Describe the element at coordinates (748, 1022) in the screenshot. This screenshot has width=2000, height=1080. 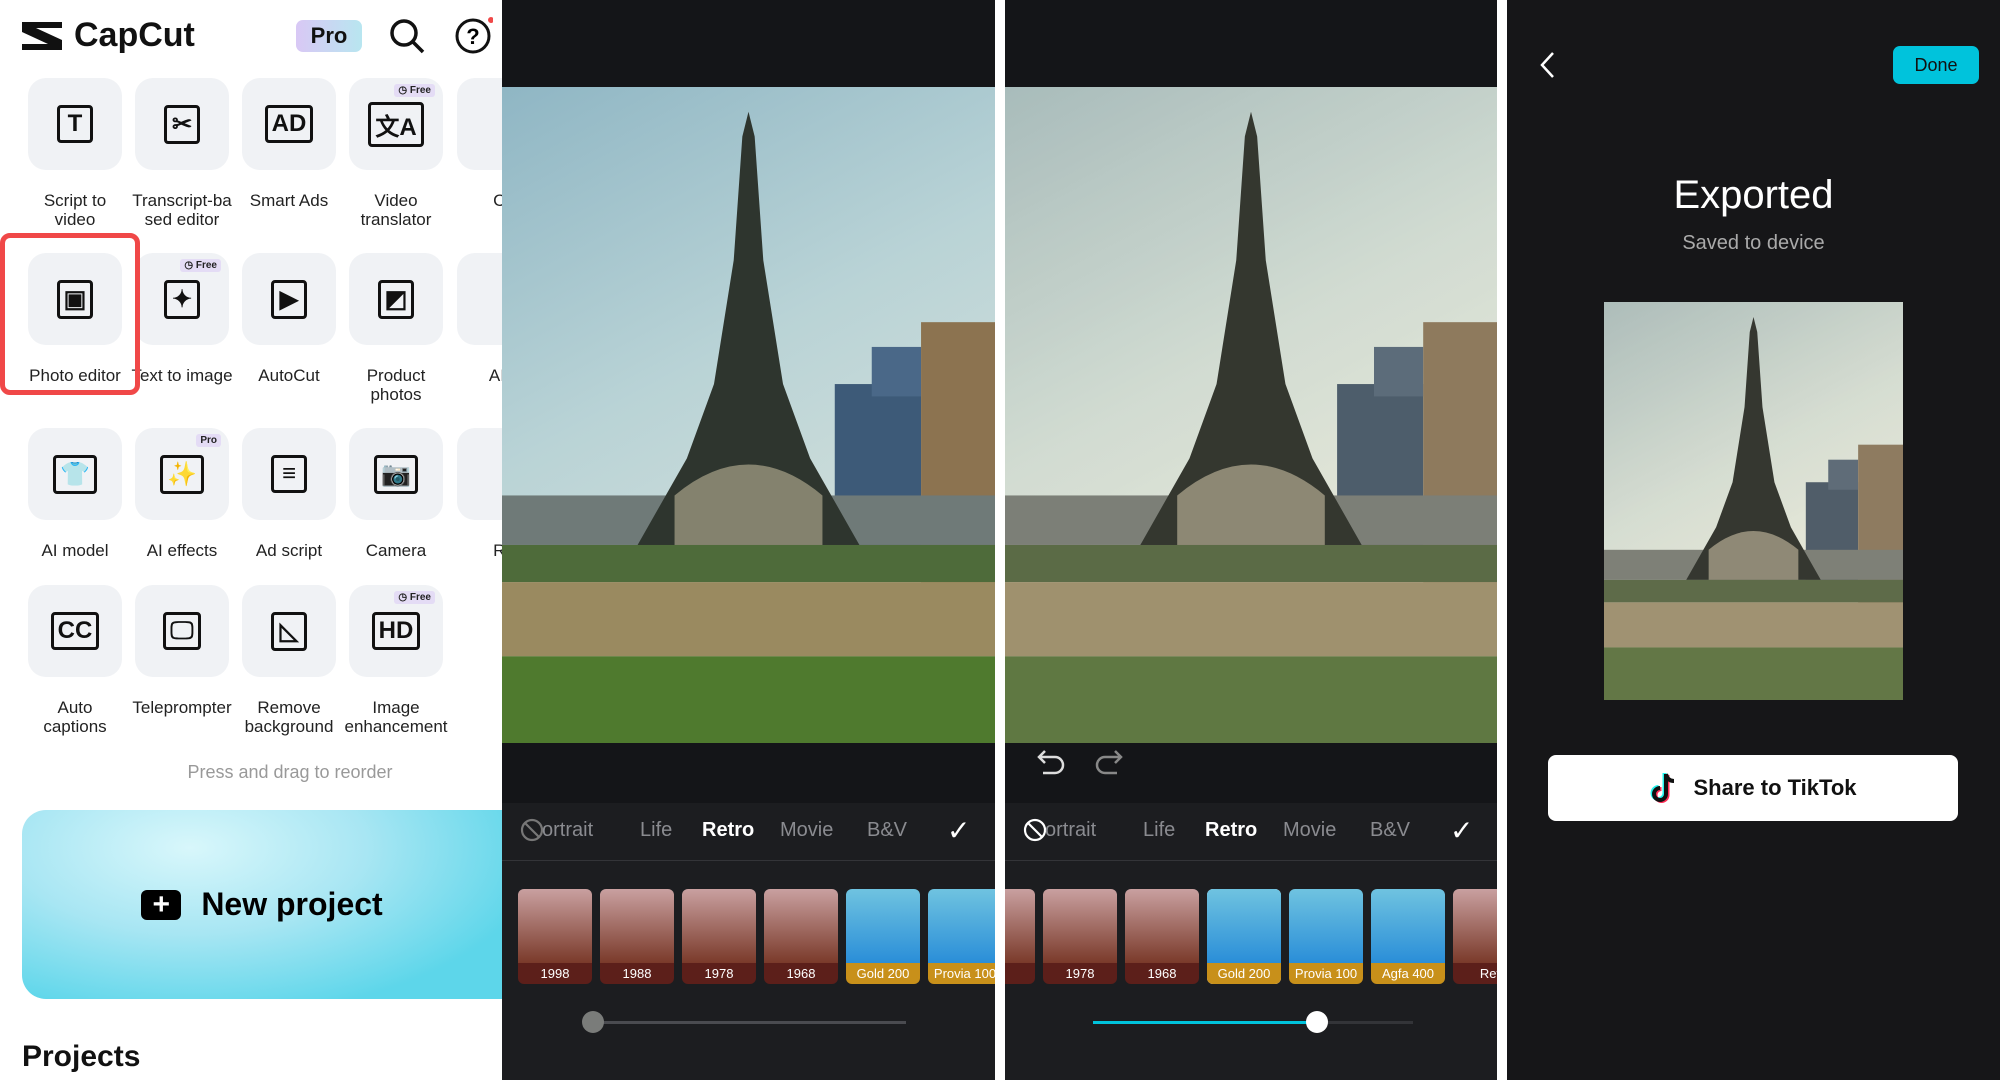
I see `intensity-slider` at that location.